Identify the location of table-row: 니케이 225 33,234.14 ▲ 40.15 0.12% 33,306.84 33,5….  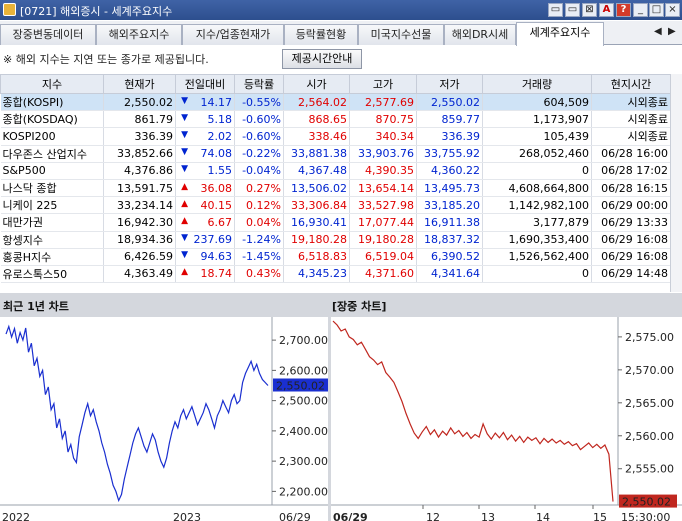
(335, 205).